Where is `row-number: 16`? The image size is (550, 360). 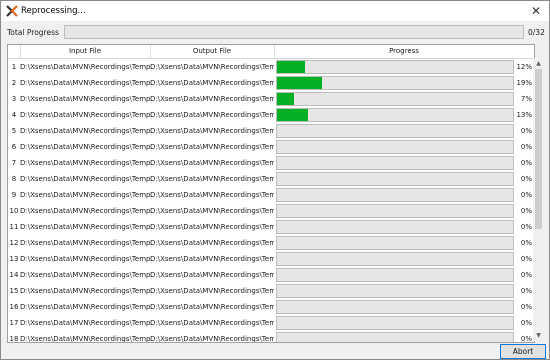 row-number: 16 is located at coordinates (14, 307).